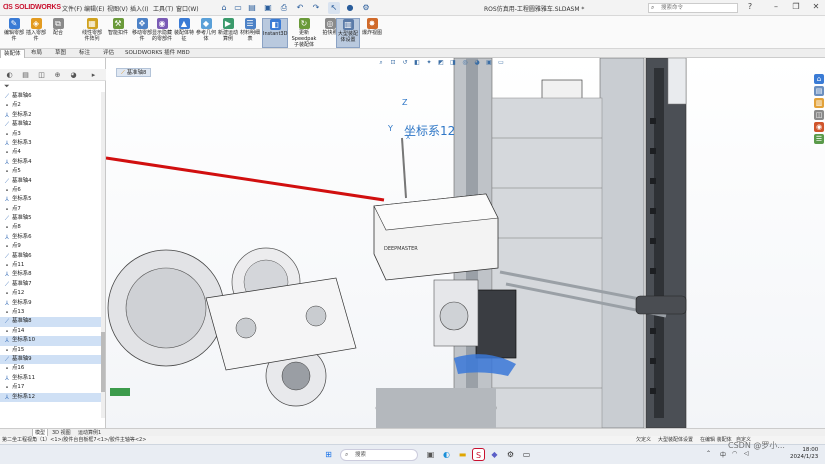  I want to click on edge-icon: ◐, so click(446, 454).